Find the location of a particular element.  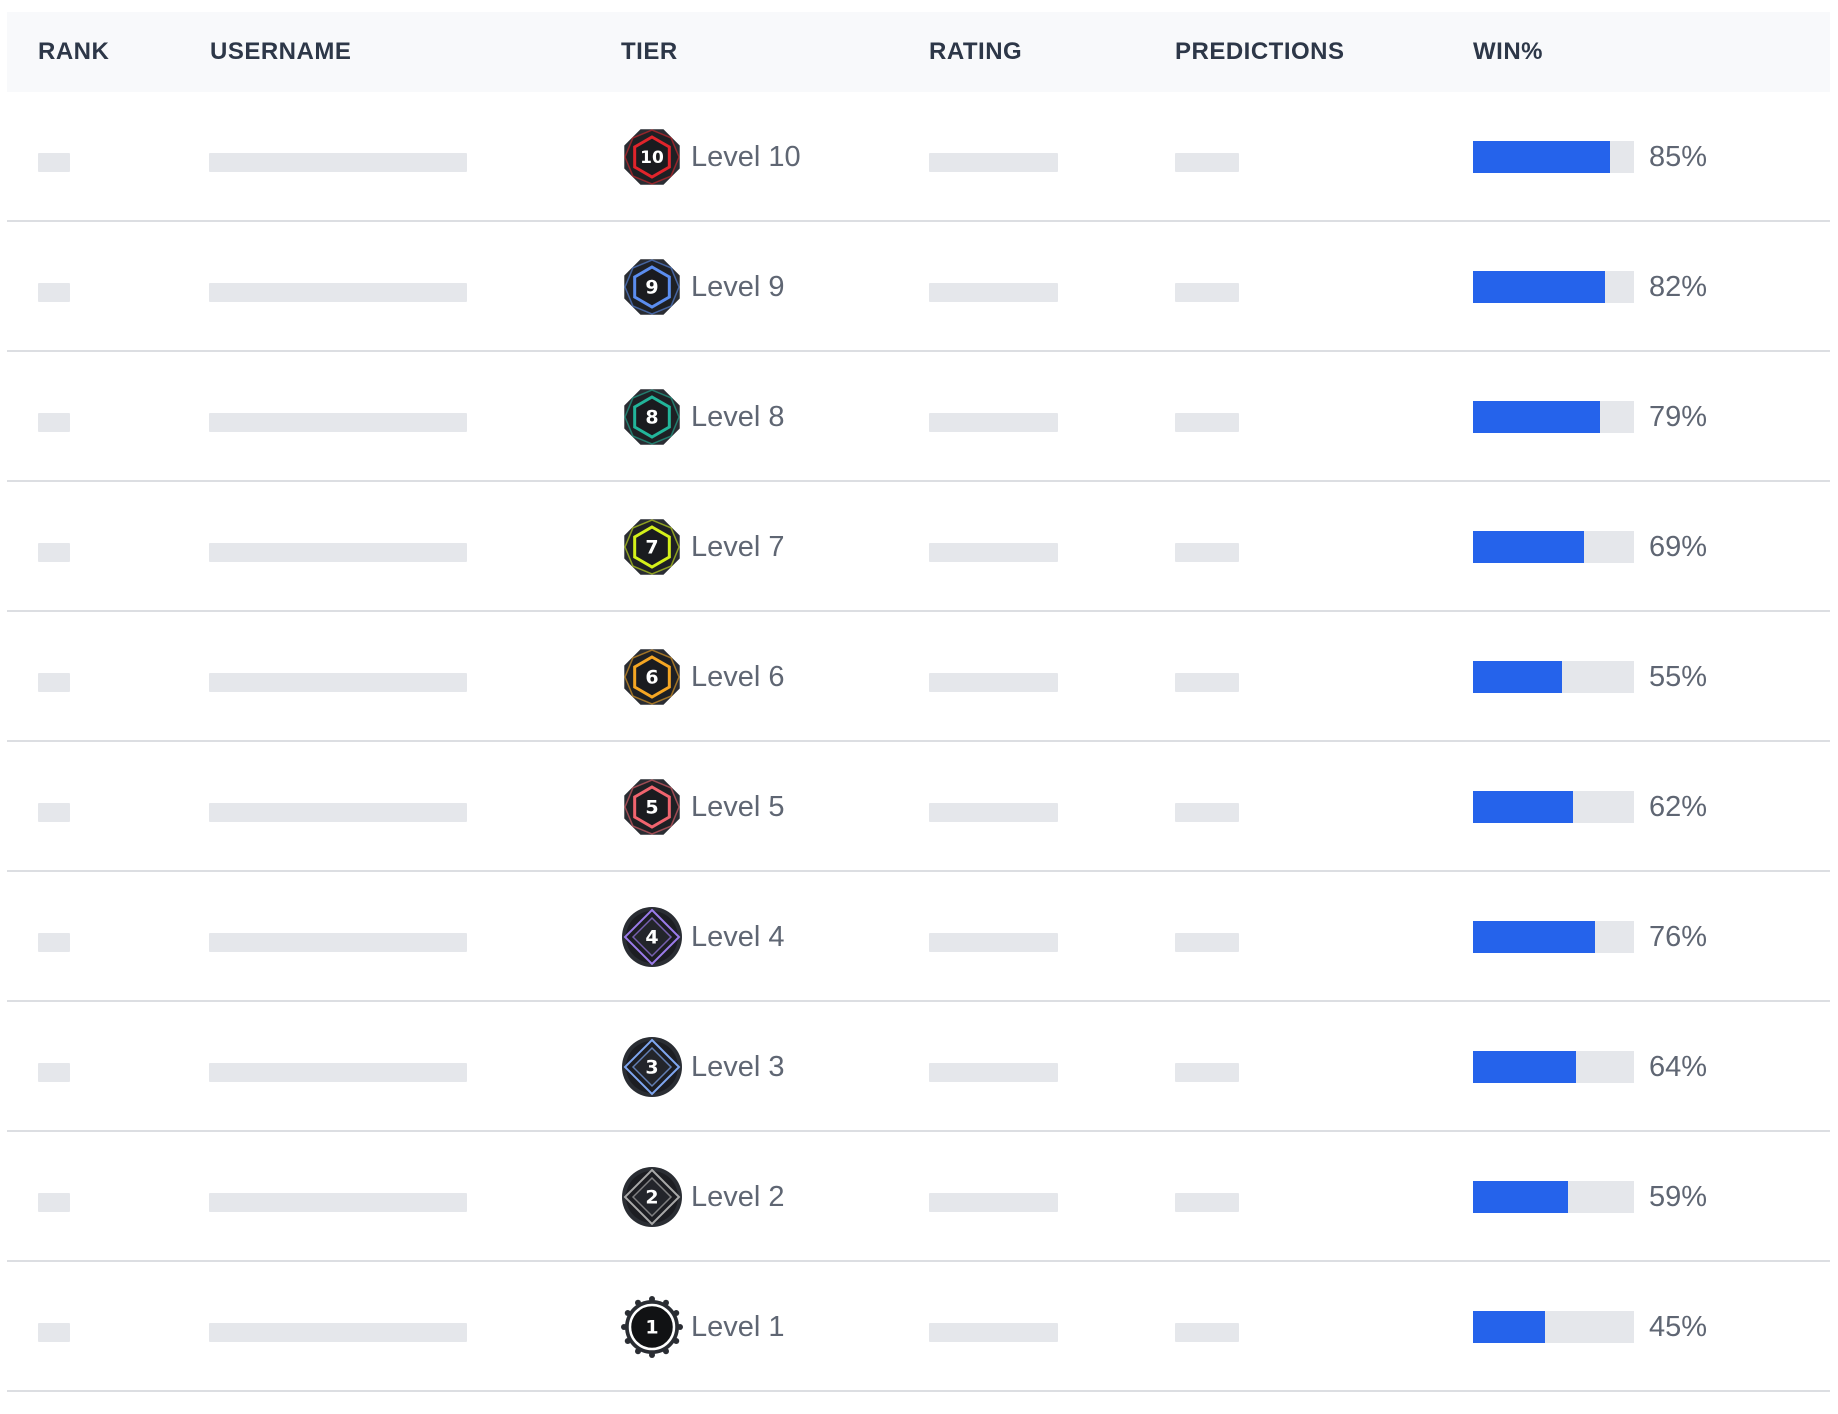

tier-cell: 3 Level 3 is located at coordinates (703, 1067).